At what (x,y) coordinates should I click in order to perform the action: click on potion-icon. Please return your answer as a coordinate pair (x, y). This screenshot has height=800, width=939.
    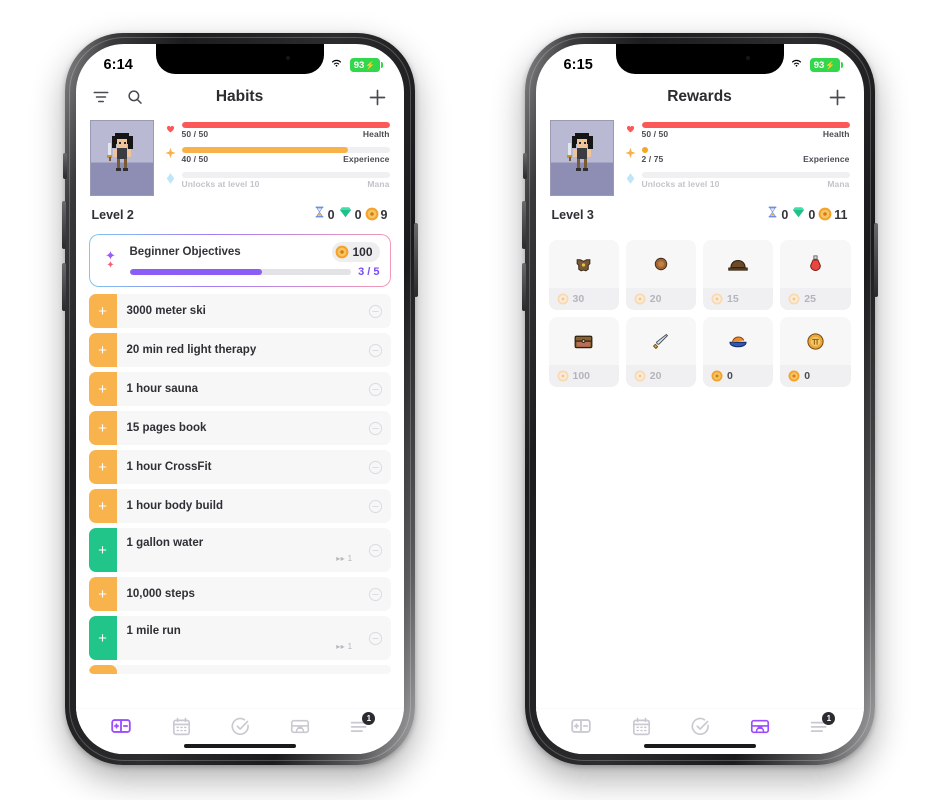
    Looking at the image, I should click on (815, 264).